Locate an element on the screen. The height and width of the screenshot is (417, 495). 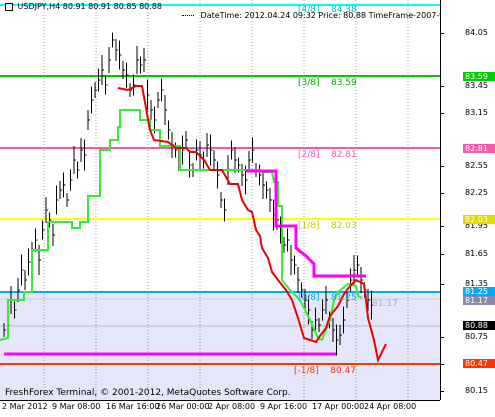
price-box-3-8: 83.59 is located at coordinates (479, 76).